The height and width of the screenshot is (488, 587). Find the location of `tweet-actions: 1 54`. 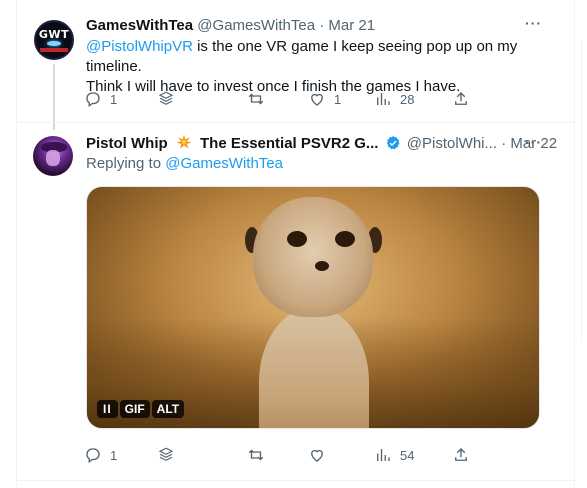

tweet-actions: 1 54 is located at coordinates (280, 456).